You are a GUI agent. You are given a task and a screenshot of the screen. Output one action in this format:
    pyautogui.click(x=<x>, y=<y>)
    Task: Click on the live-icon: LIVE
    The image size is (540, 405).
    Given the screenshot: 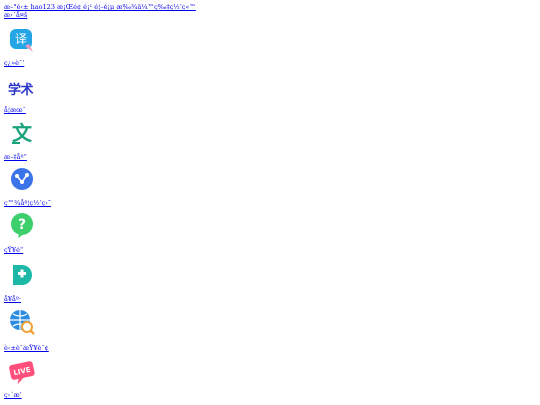 What is the action you would take?
    pyautogui.click(x=22, y=372)
    